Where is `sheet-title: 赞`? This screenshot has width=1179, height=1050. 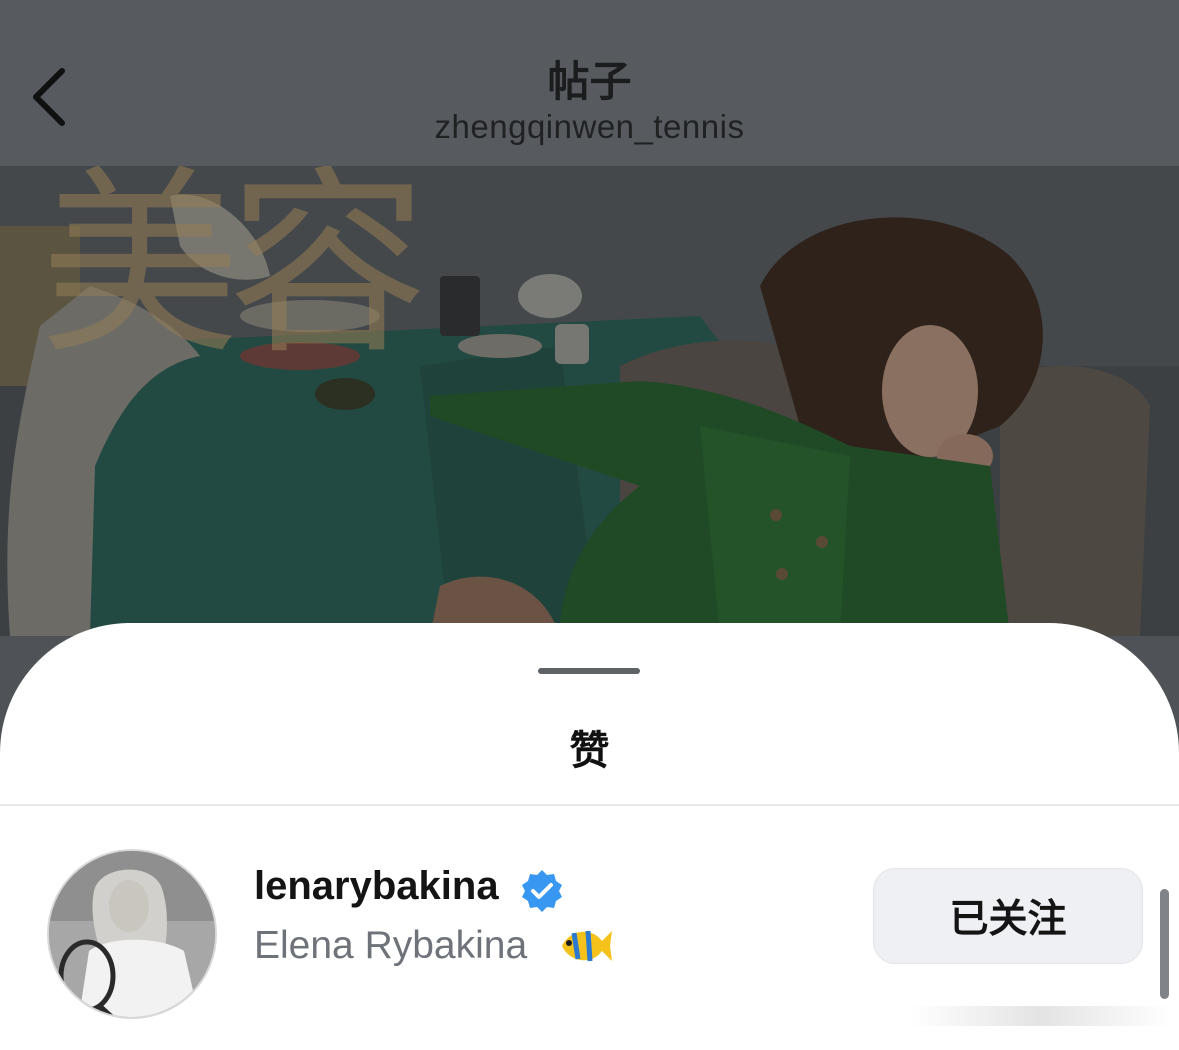
sheet-title: 赞 is located at coordinates (589, 751).